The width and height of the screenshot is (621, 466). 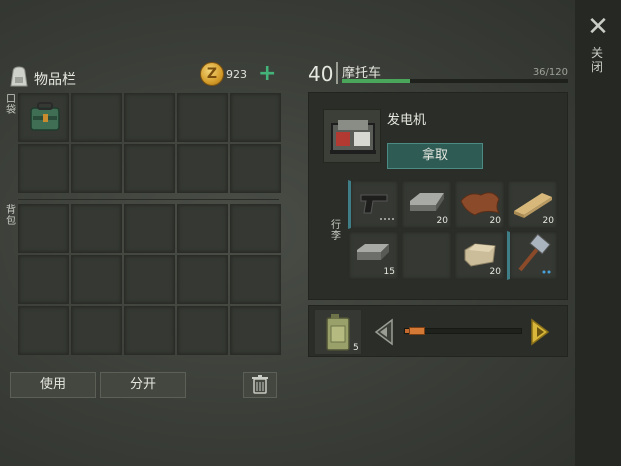 What do you see at coordinates (267, 74) in the screenshot?
I see `plus-icon: +` at bounding box center [267, 74].